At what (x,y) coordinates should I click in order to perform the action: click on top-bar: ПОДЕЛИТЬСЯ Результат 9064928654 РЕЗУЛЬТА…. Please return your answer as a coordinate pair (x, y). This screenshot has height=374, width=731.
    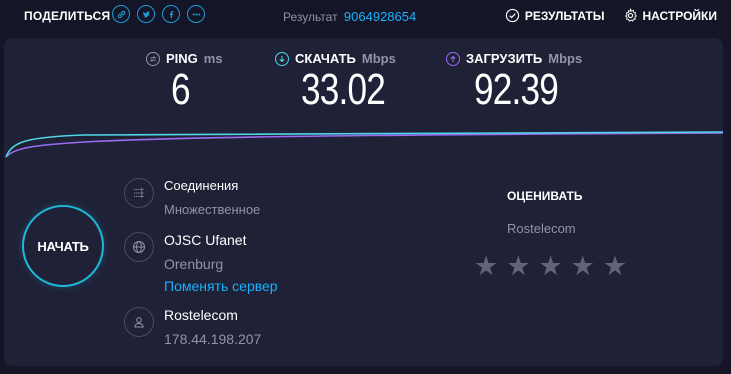
    Looking at the image, I should click on (365, 17).